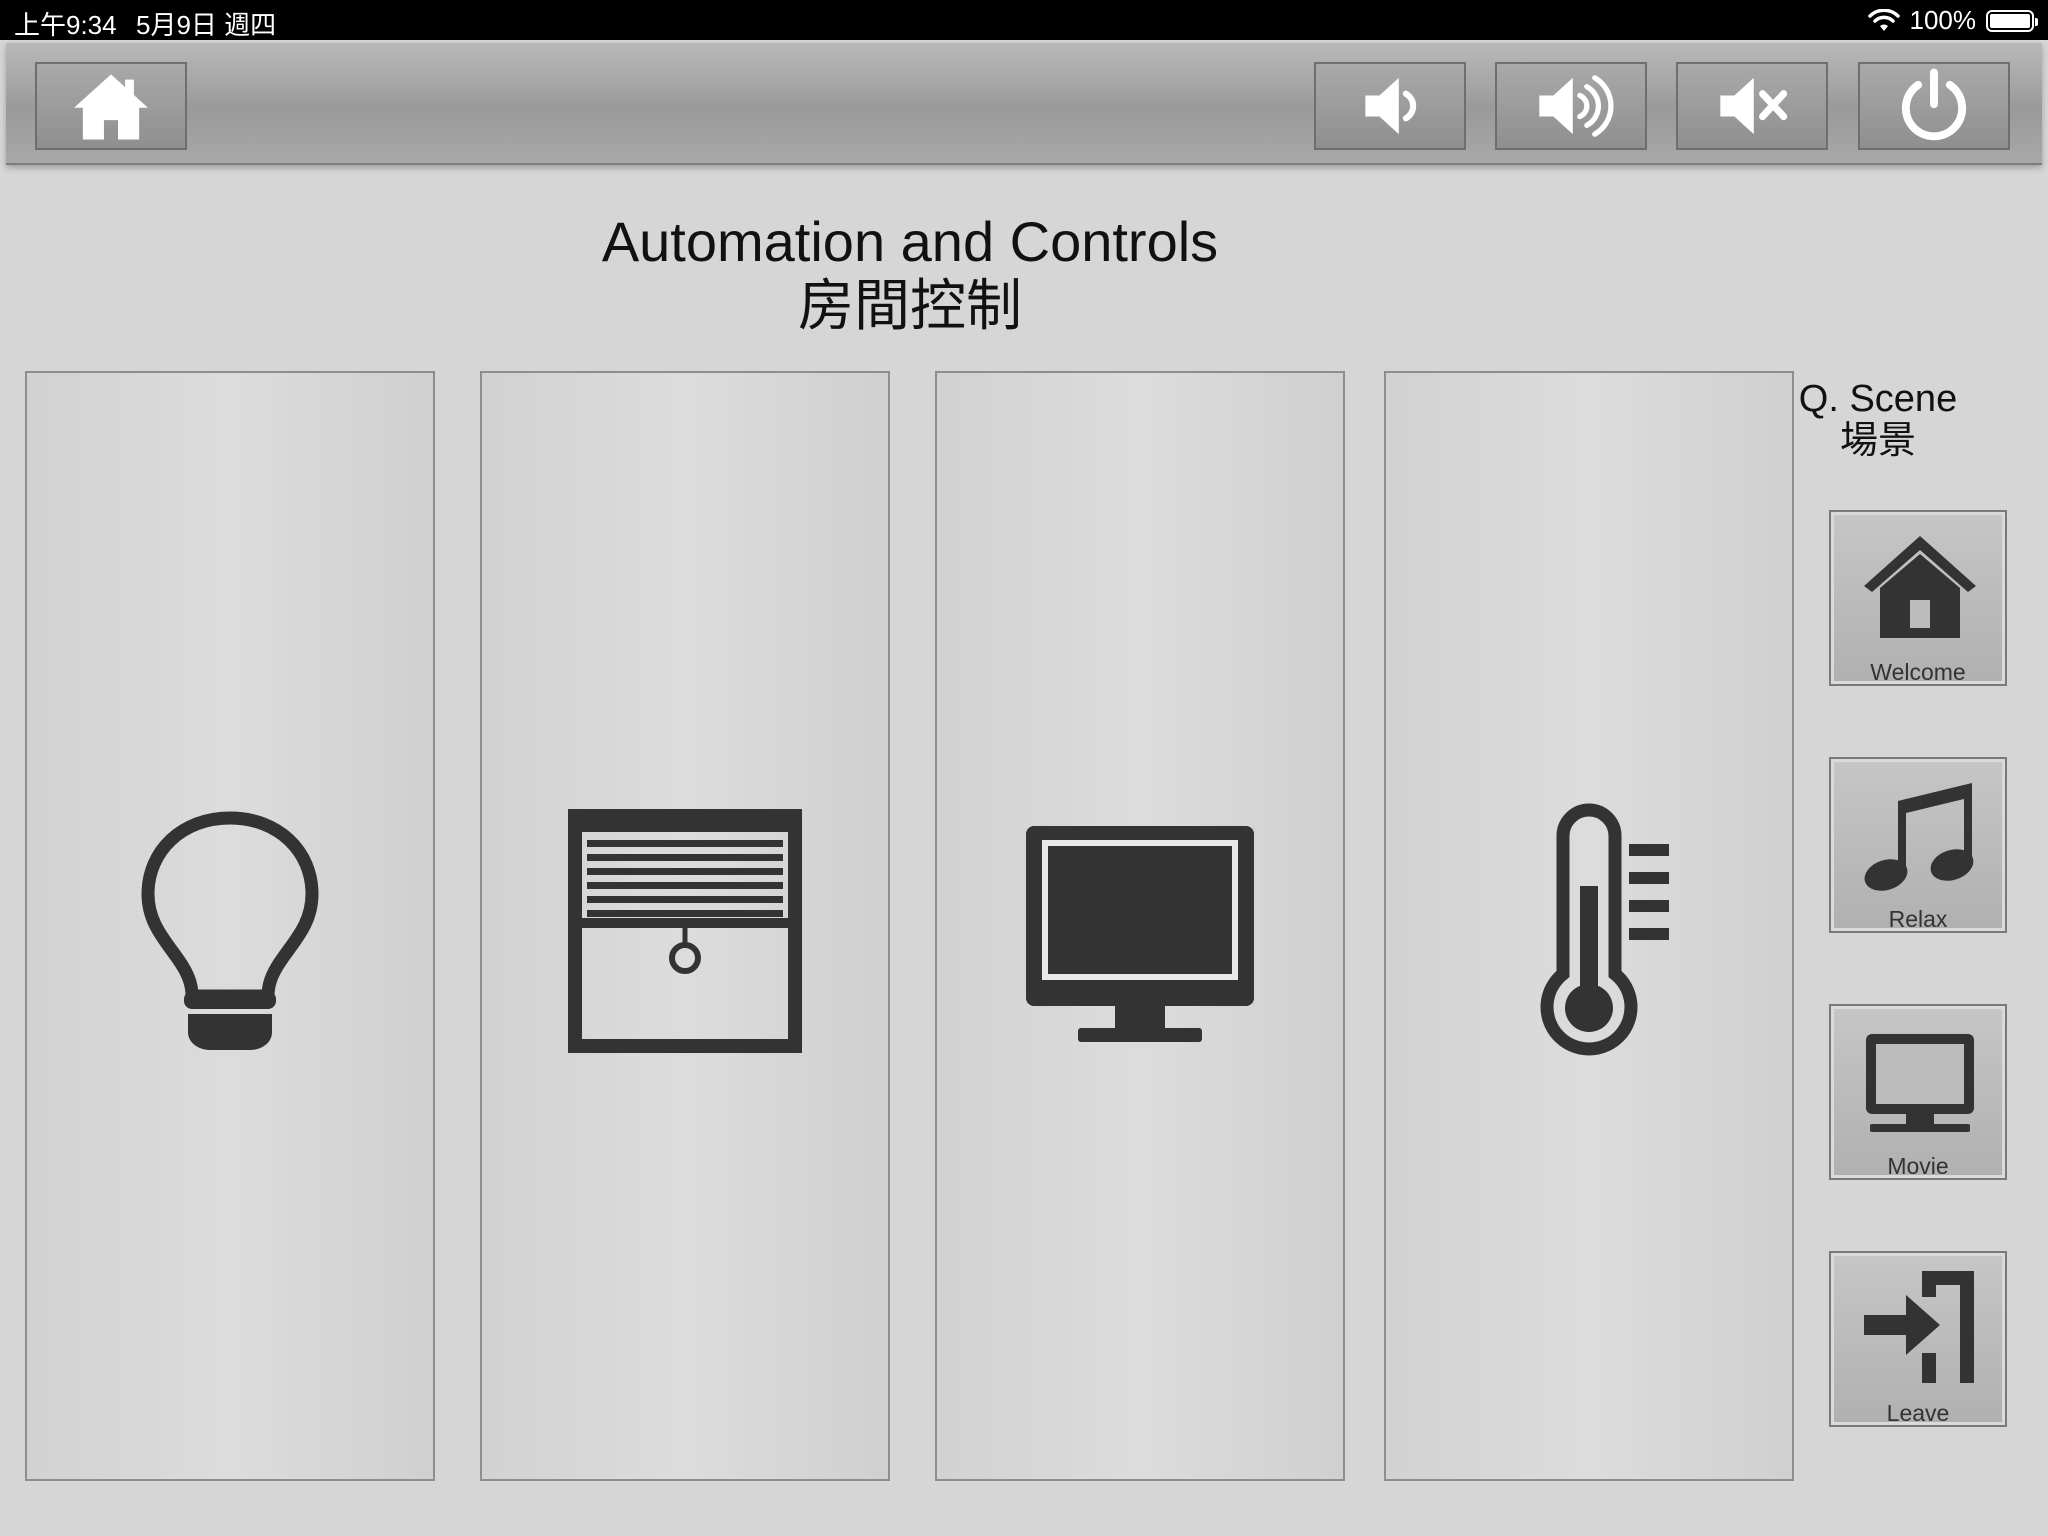 Image resolution: width=2048 pixels, height=1536 pixels. I want to click on volume-up-button, so click(1571, 106).